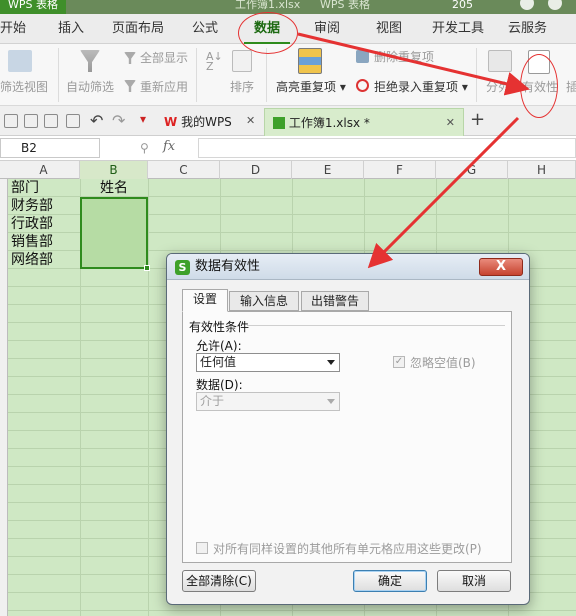 The image size is (576, 616). Describe the element at coordinates (421, 86) in the screenshot. I see `reject-duplicates-button: 拒绝录入重复项 ▾` at that location.